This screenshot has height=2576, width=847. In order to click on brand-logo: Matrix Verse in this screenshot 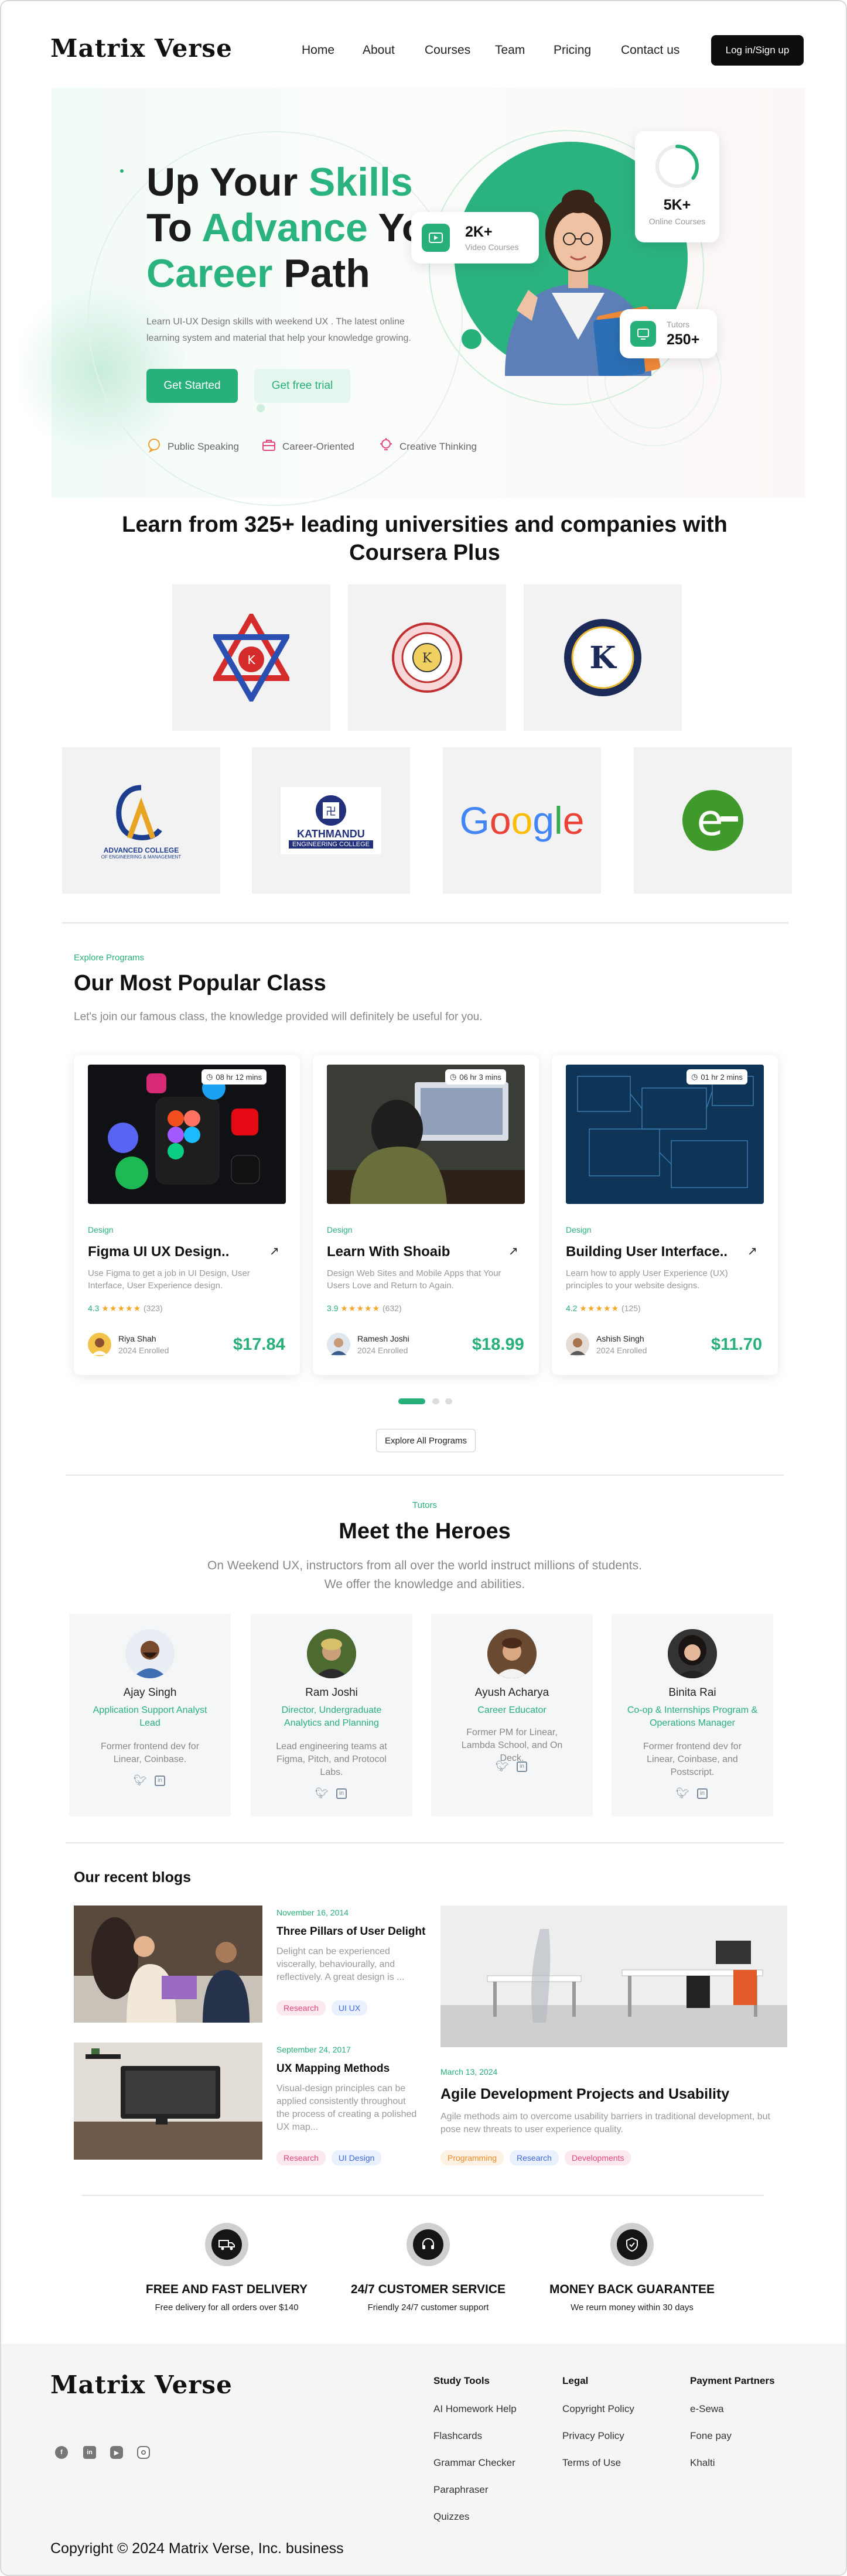, I will do `click(141, 48)`.